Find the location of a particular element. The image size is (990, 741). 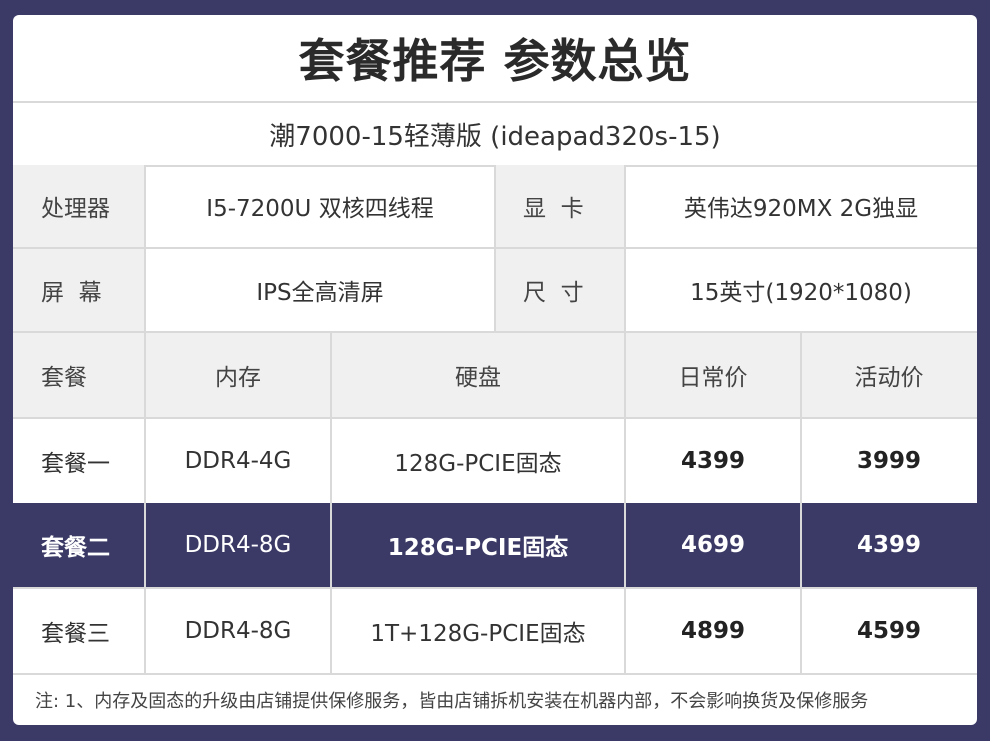

header-memory: 内存 is located at coordinates (238, 375).